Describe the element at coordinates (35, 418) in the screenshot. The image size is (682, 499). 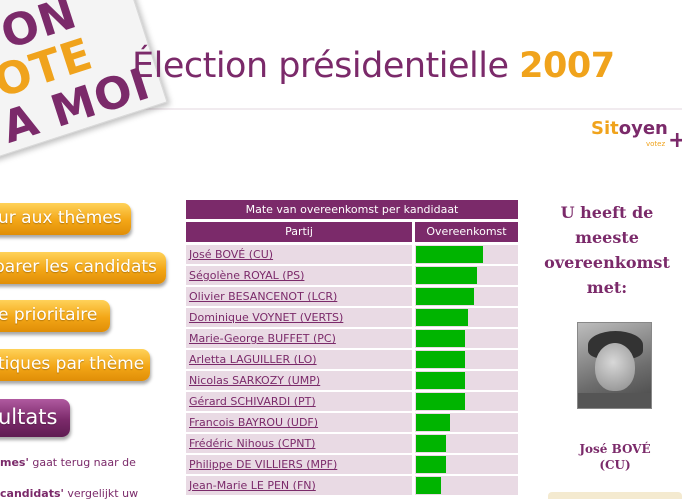
I see `menu-item-results: ultats` at that location.